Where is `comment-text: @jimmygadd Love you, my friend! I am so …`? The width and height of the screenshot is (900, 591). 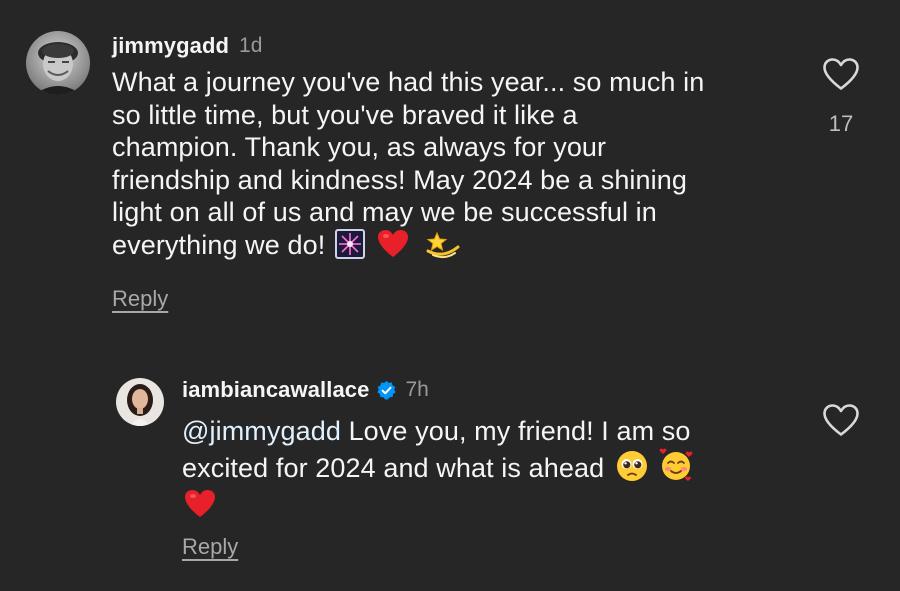
comment-text: @jimmygadd Love you, my friend! I am so … is located at coordinates (438, 471).